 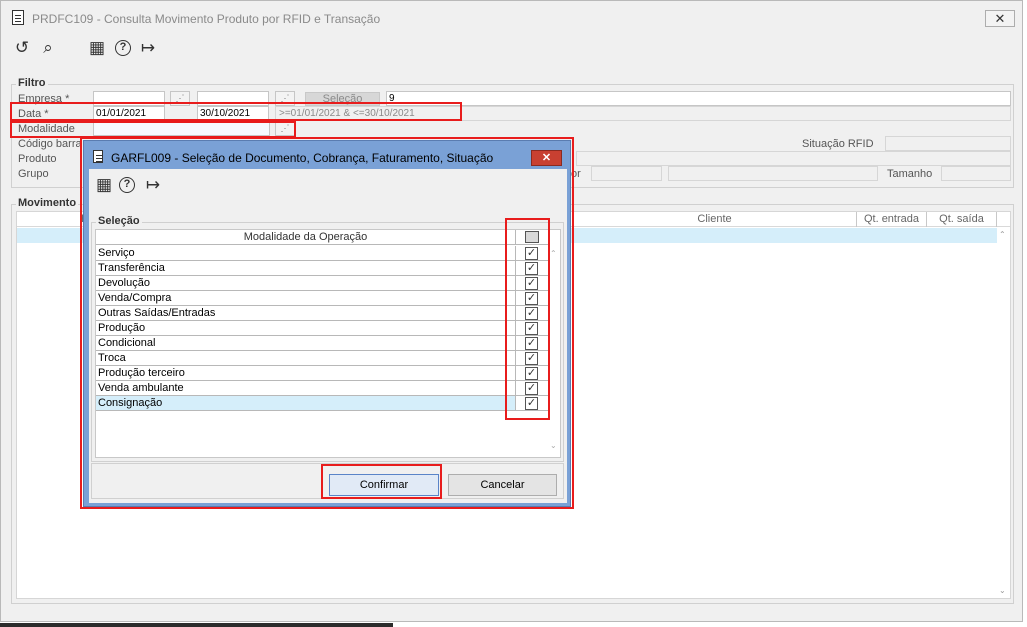 What do you see at coordinates (1000, 18) in the screenshot?
I see `close-button: ✕` at bounding box center [1000, 18].